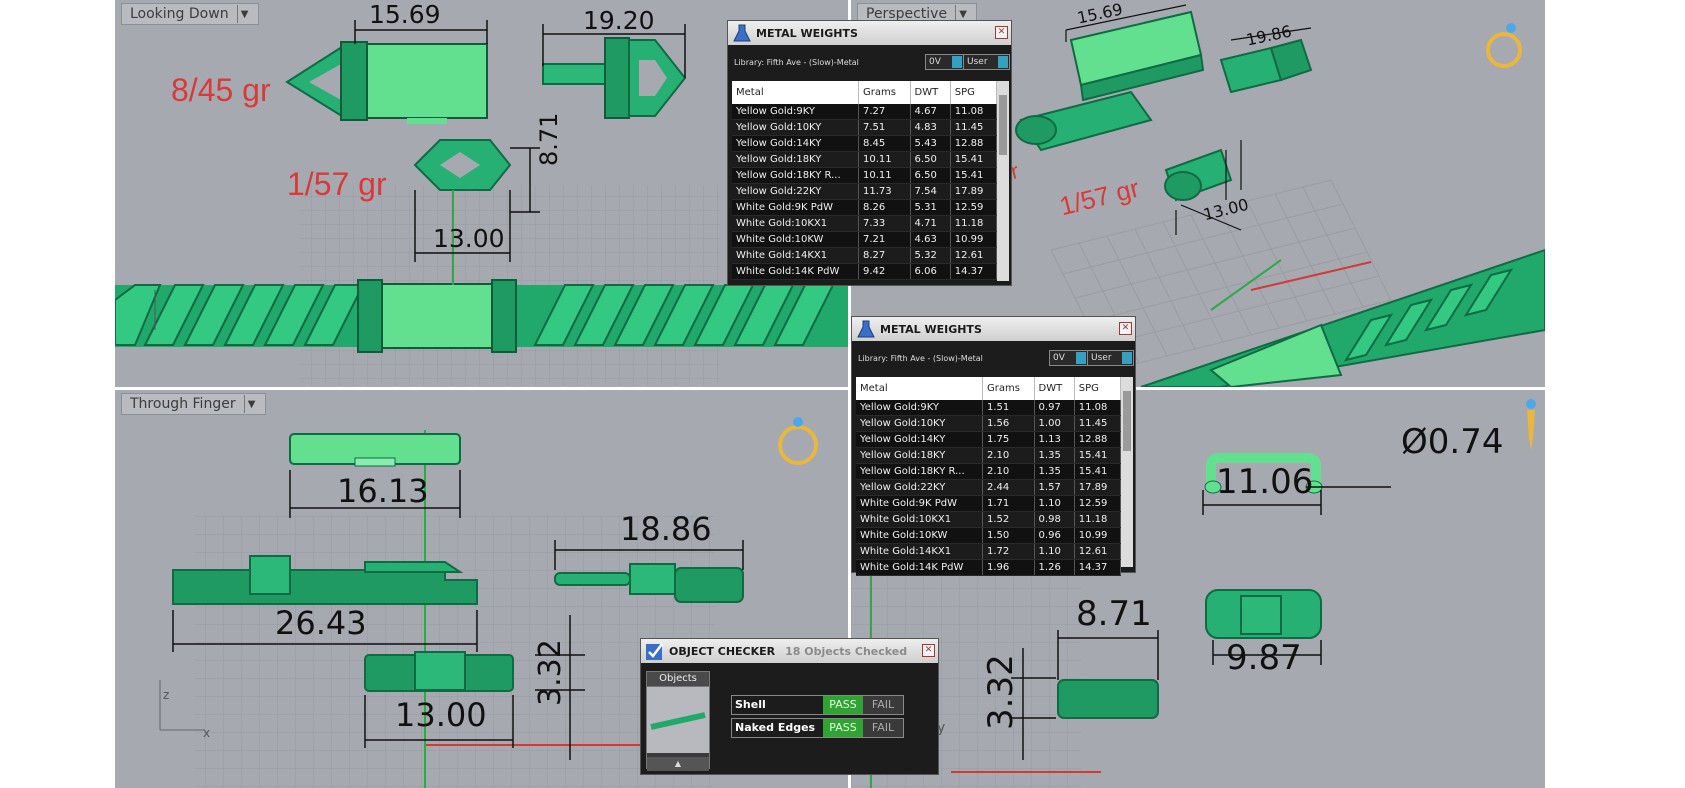 Image resolution: width=1685 pixels, height=788 pixels. I want to click on cell-metal: White Gold:10KX1, so click(795, 223).